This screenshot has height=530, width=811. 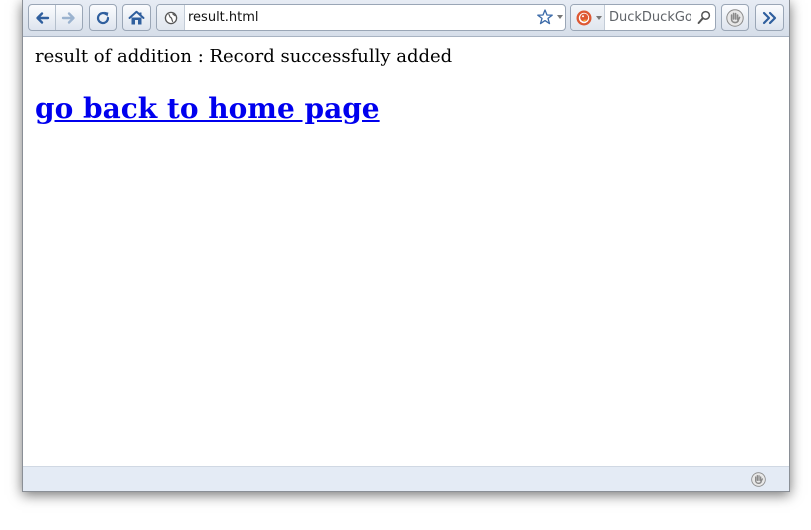 What do you see at coordinates (704, 17) in the screenshot?
I see `magnifier-icon` at bounding box center [704, 17].